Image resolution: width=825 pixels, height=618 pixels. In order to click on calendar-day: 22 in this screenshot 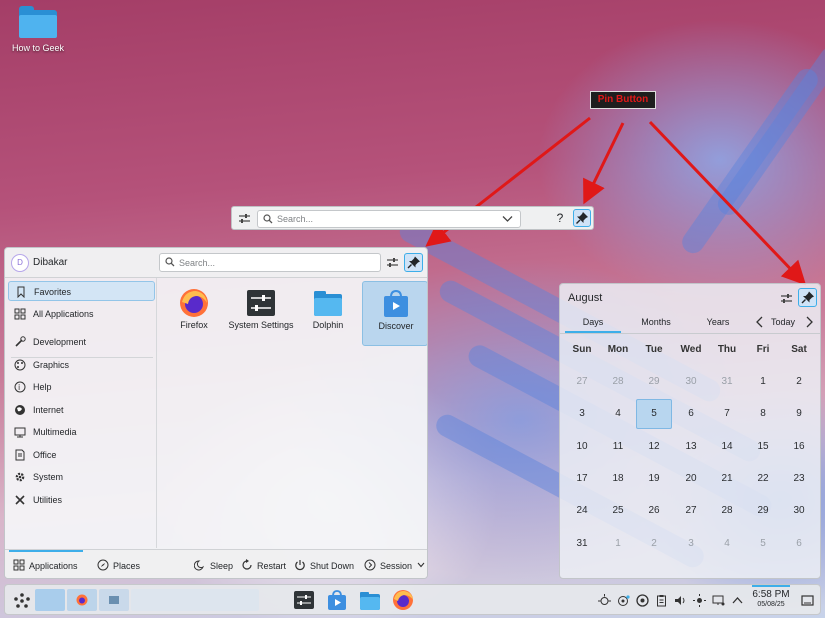, I will do `click(763, 479)`.